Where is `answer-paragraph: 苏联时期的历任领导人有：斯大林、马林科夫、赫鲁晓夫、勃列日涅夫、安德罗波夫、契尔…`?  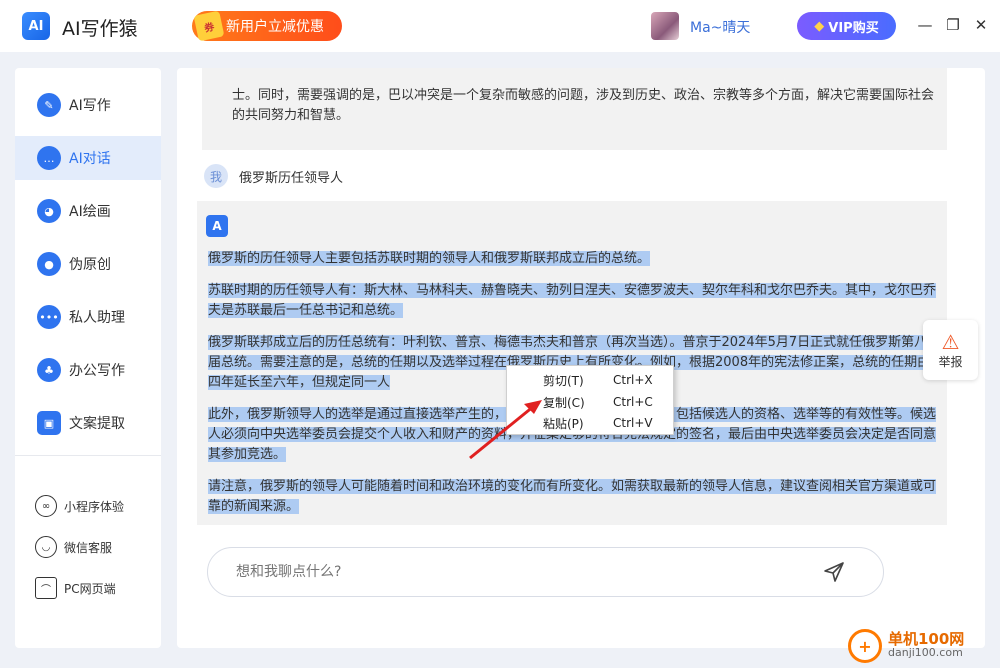 answer-paragraph: 苏联时期的历任领导人有：斯大林、马林科夫、赫鲁晓夫、勃列日涅夫、安德罗波夫、契尔… is located at coordinates (572, 300).